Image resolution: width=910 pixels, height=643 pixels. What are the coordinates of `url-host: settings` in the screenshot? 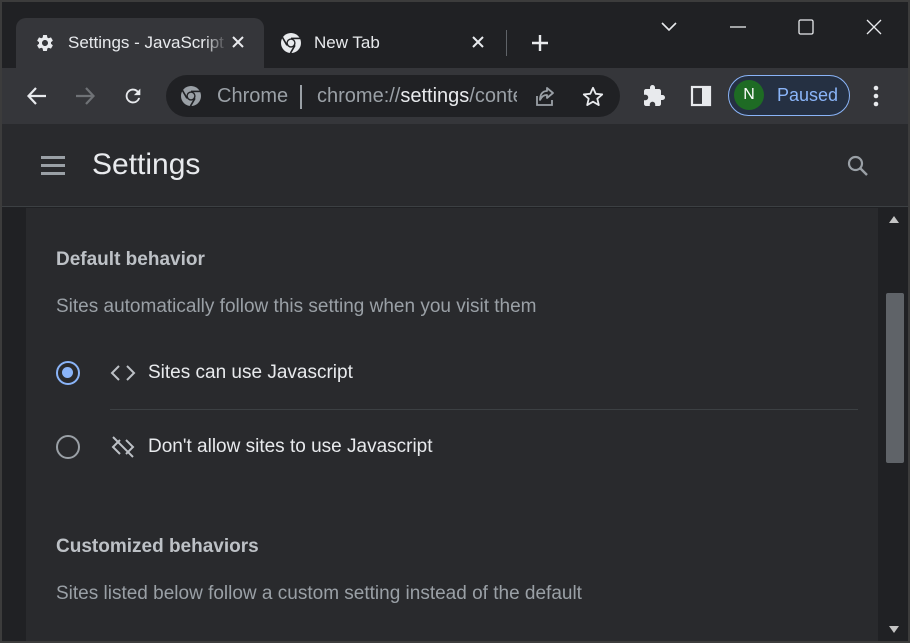 It's located at (435, 96).